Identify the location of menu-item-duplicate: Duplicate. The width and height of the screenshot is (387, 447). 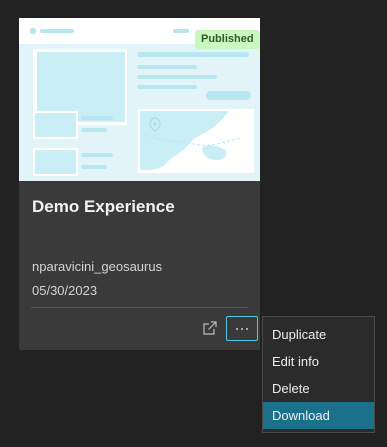
(318, 334).